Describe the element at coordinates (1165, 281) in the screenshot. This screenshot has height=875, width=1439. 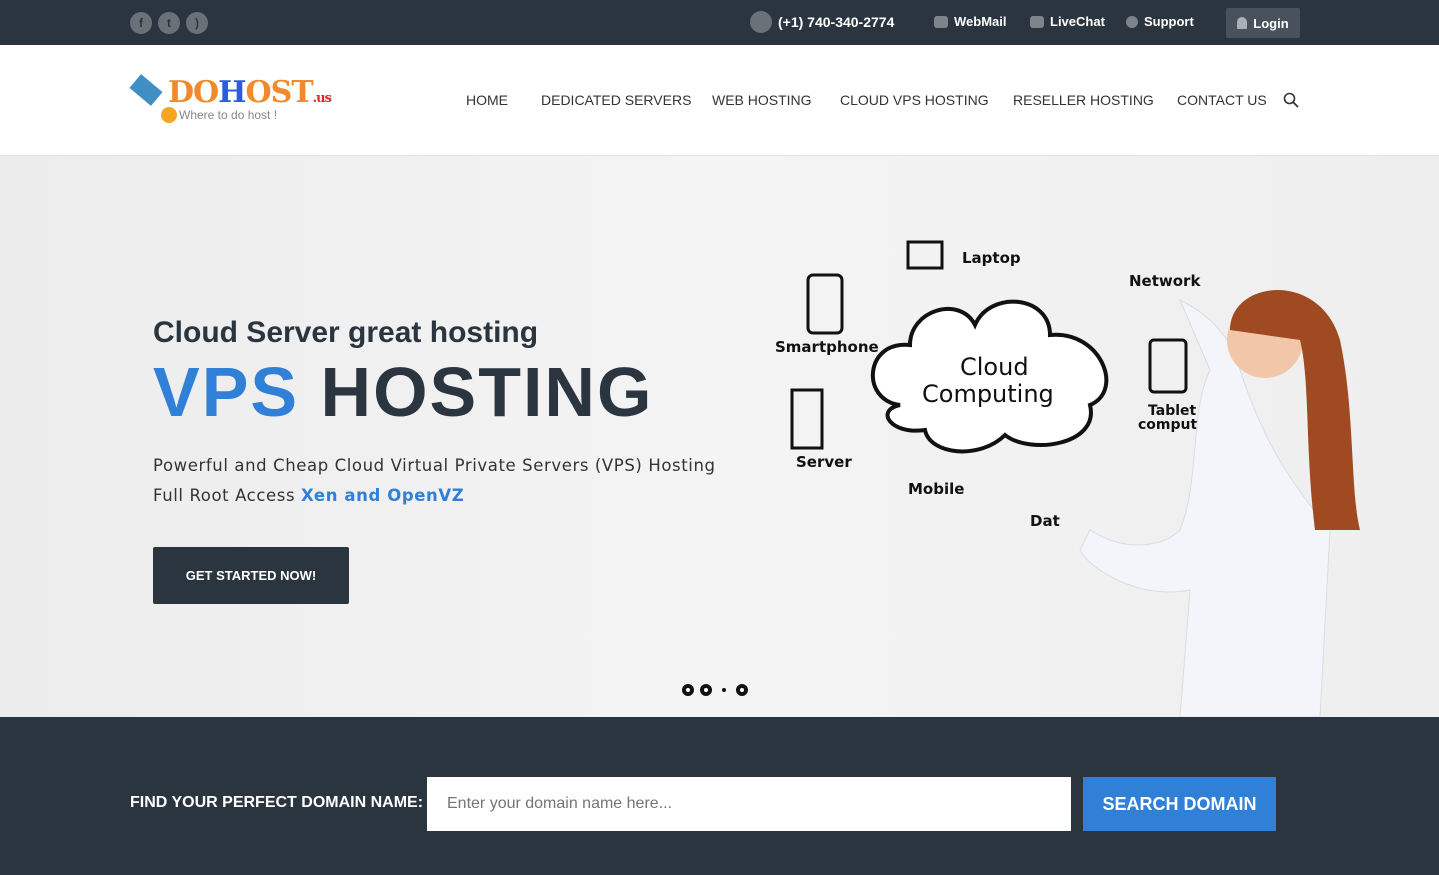
I see `network-label: Network` at that location.